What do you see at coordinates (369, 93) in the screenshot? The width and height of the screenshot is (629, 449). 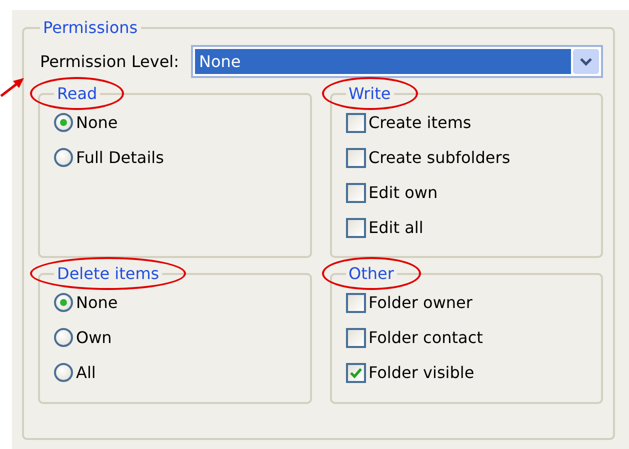 I see `group-title: Write` at bounding box center [369, 93].